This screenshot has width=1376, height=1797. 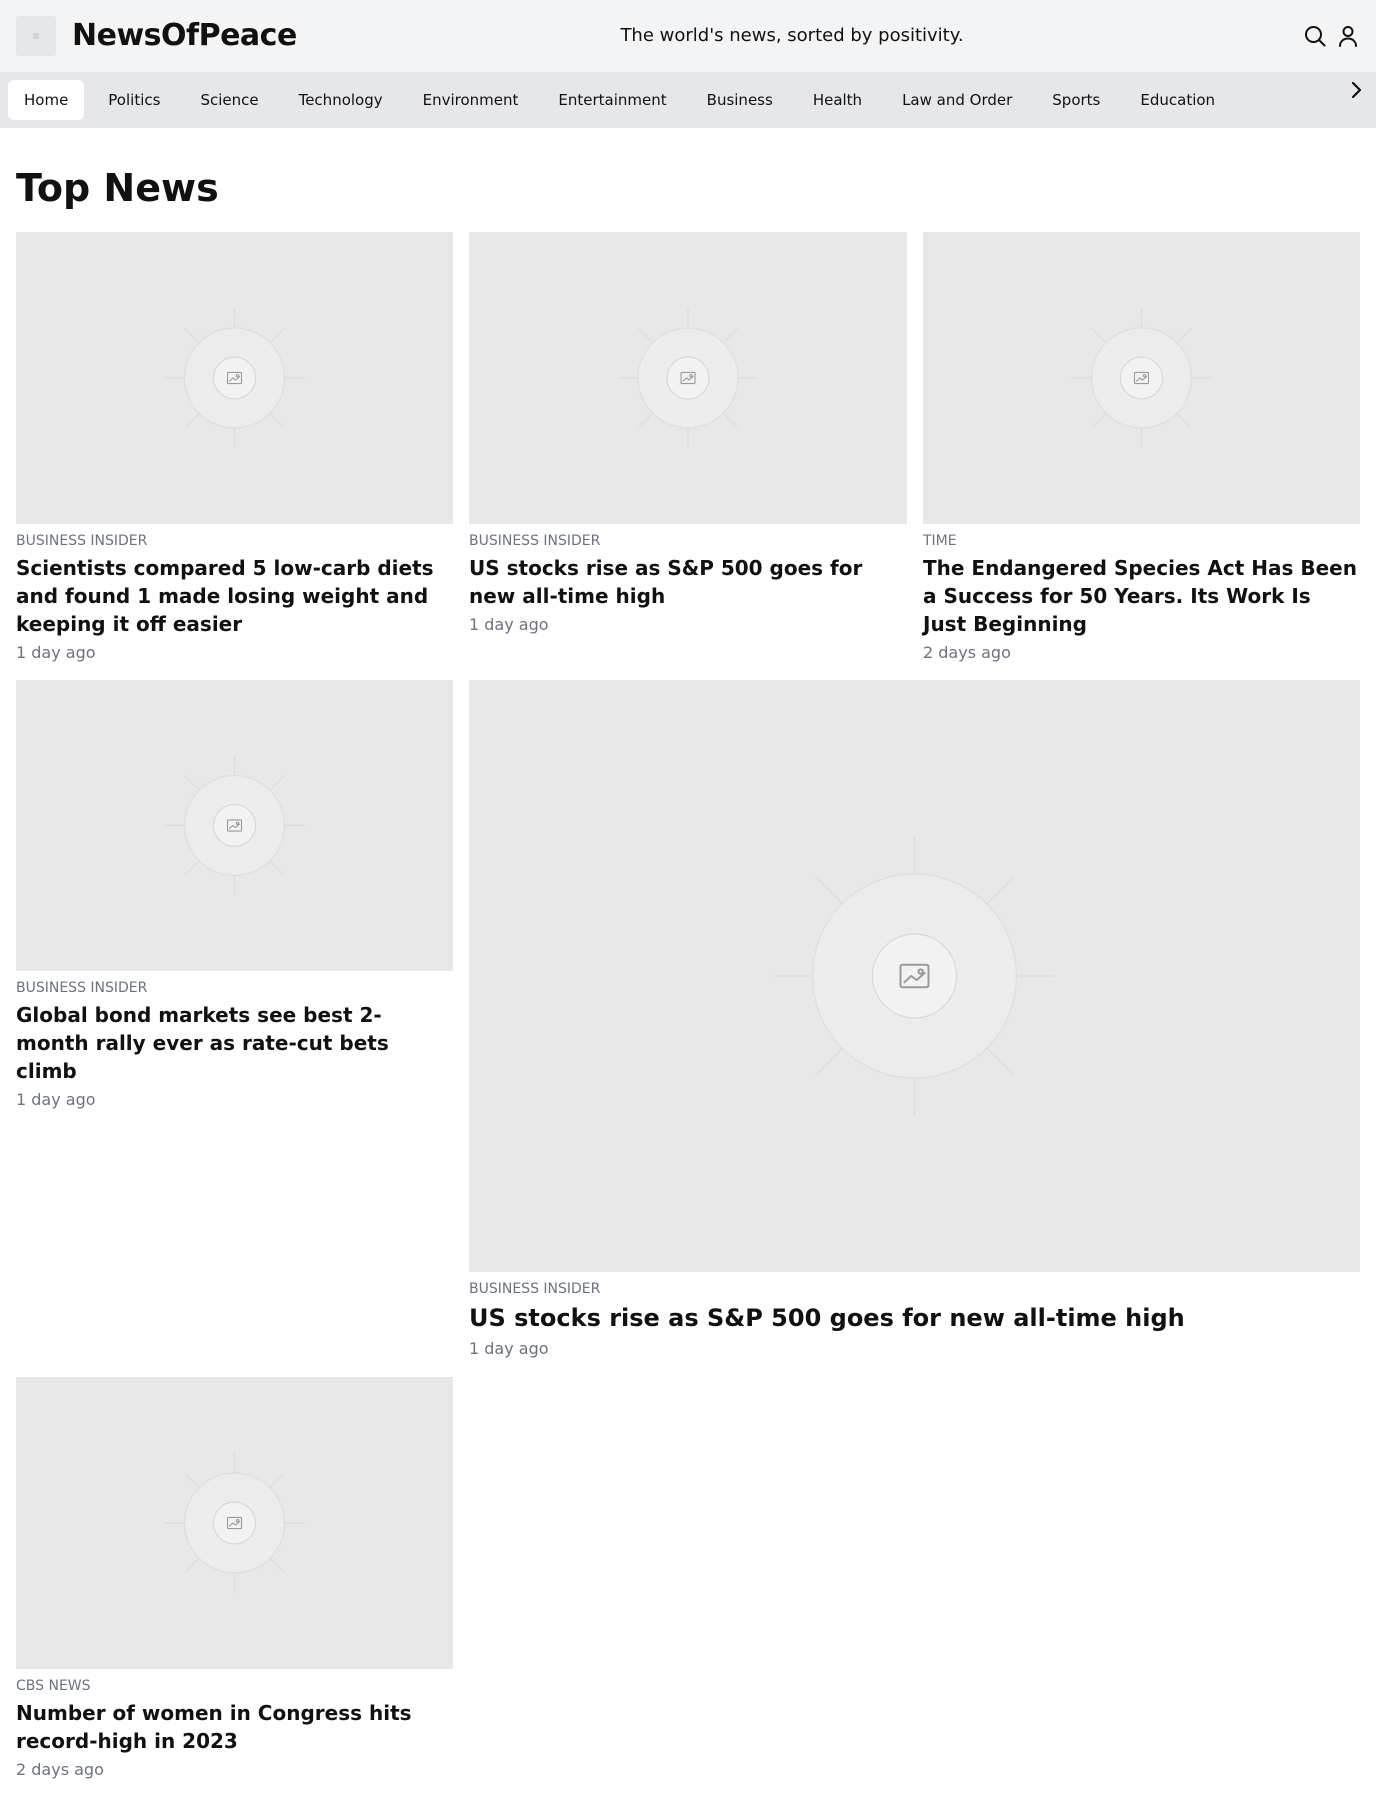 I want to click on category-tab-technology: Technology, so click(x=341, y=100).